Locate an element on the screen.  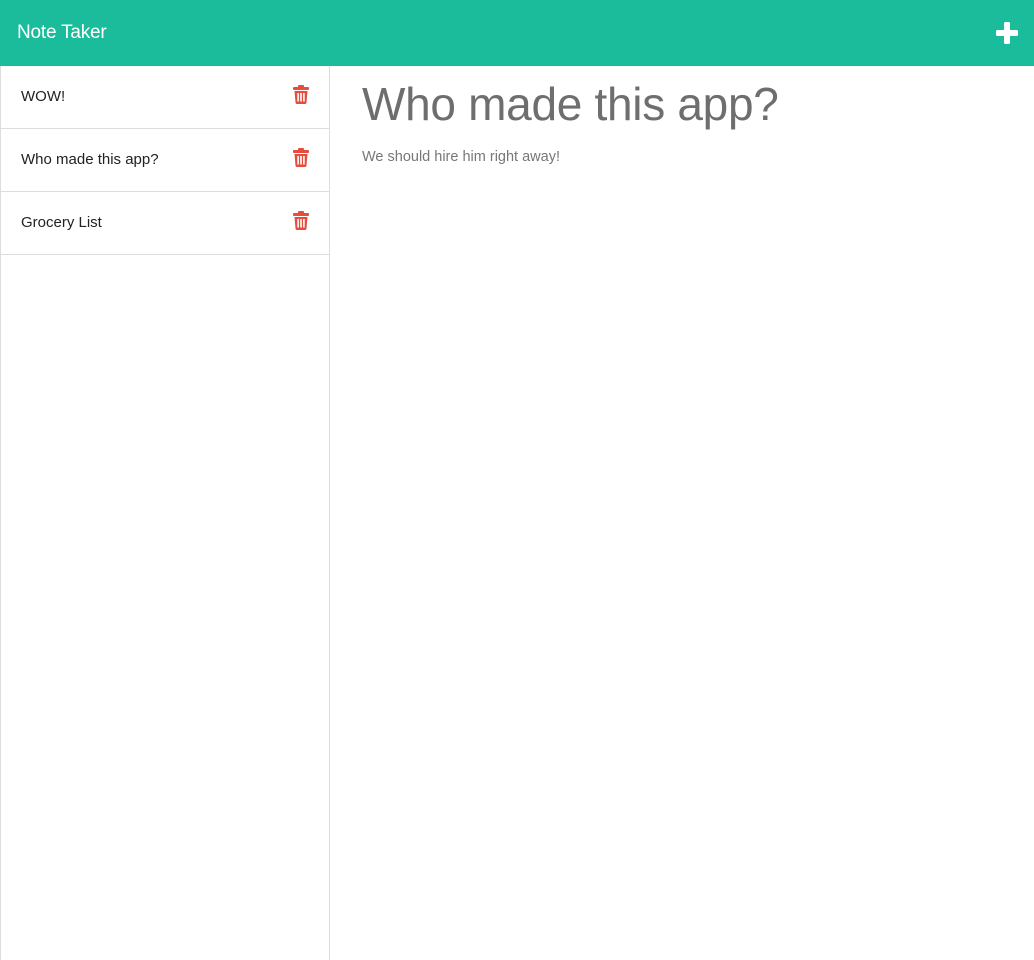
note-title: Who made this app? is located at coordinates (90, 159).